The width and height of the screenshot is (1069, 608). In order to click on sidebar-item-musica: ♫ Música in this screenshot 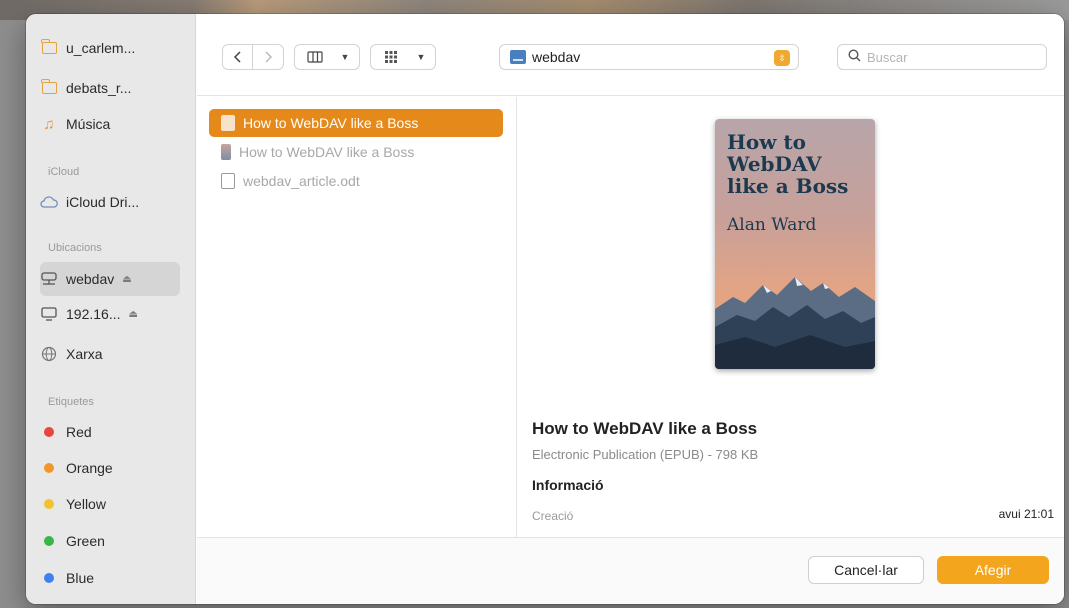, I will do `click(75, 124)`.